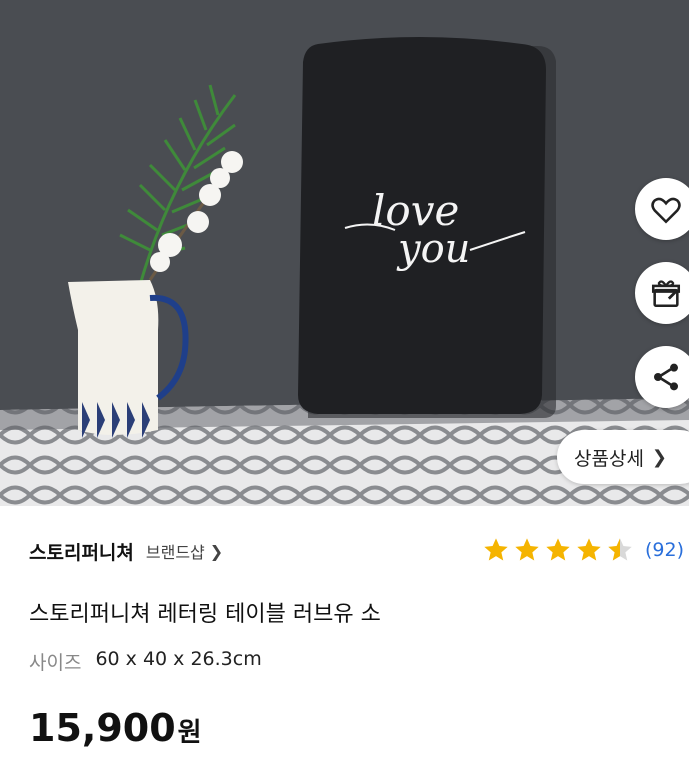 The height and width of the screenshot is (768, 689). I want to click on size-label: 사이즈, so click(55, 663).